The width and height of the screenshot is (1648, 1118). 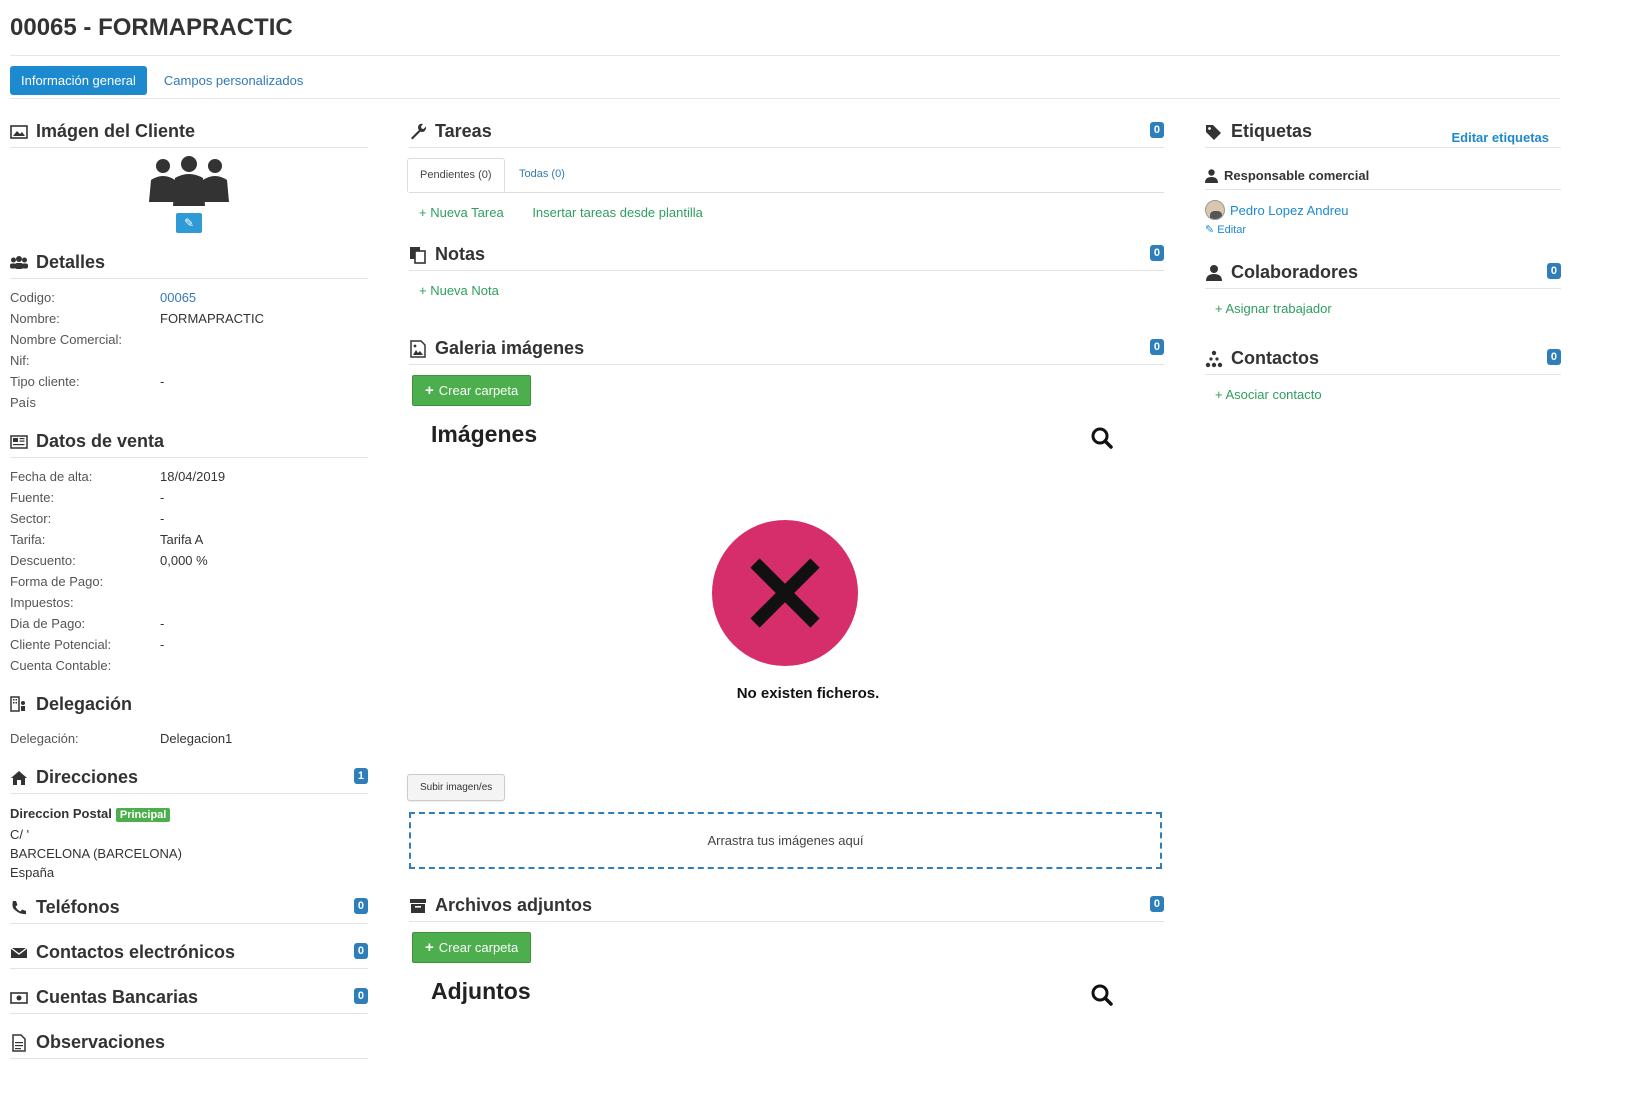 What do you see at coordinates (1383, 134) in the screenshot?
I see `etiquetas-section: Etiquetas Editar etiquetas` at bounding box center [1383, 134].